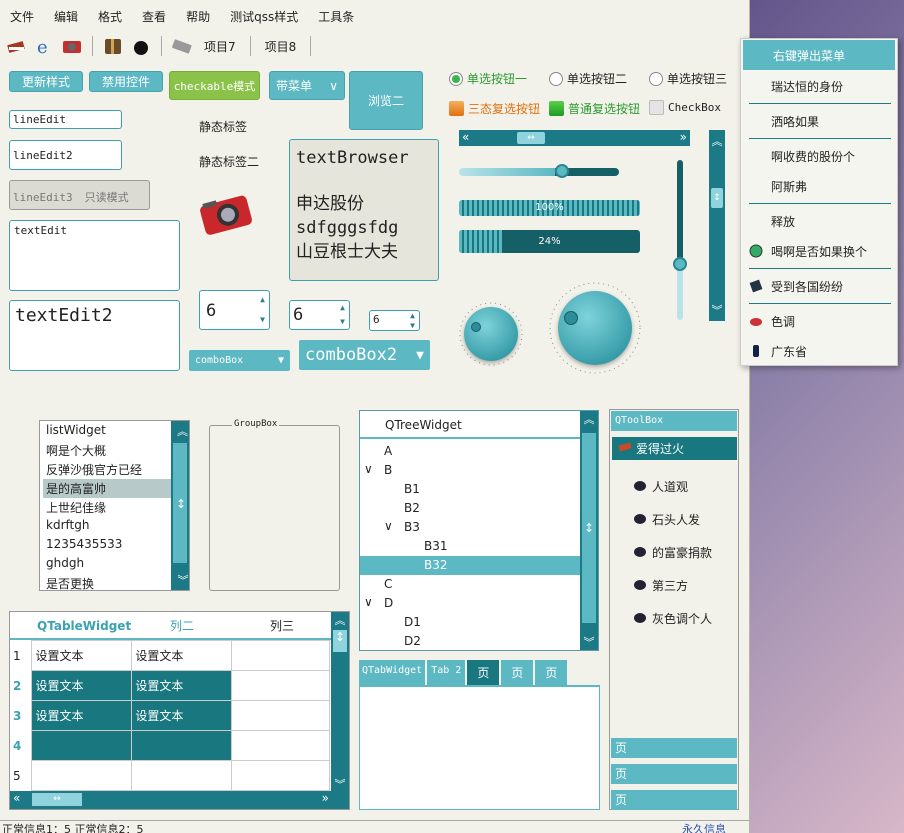 The width and height of the screenshot is (904, 833). I want to click on dial-small-knob, so click(491, 334).